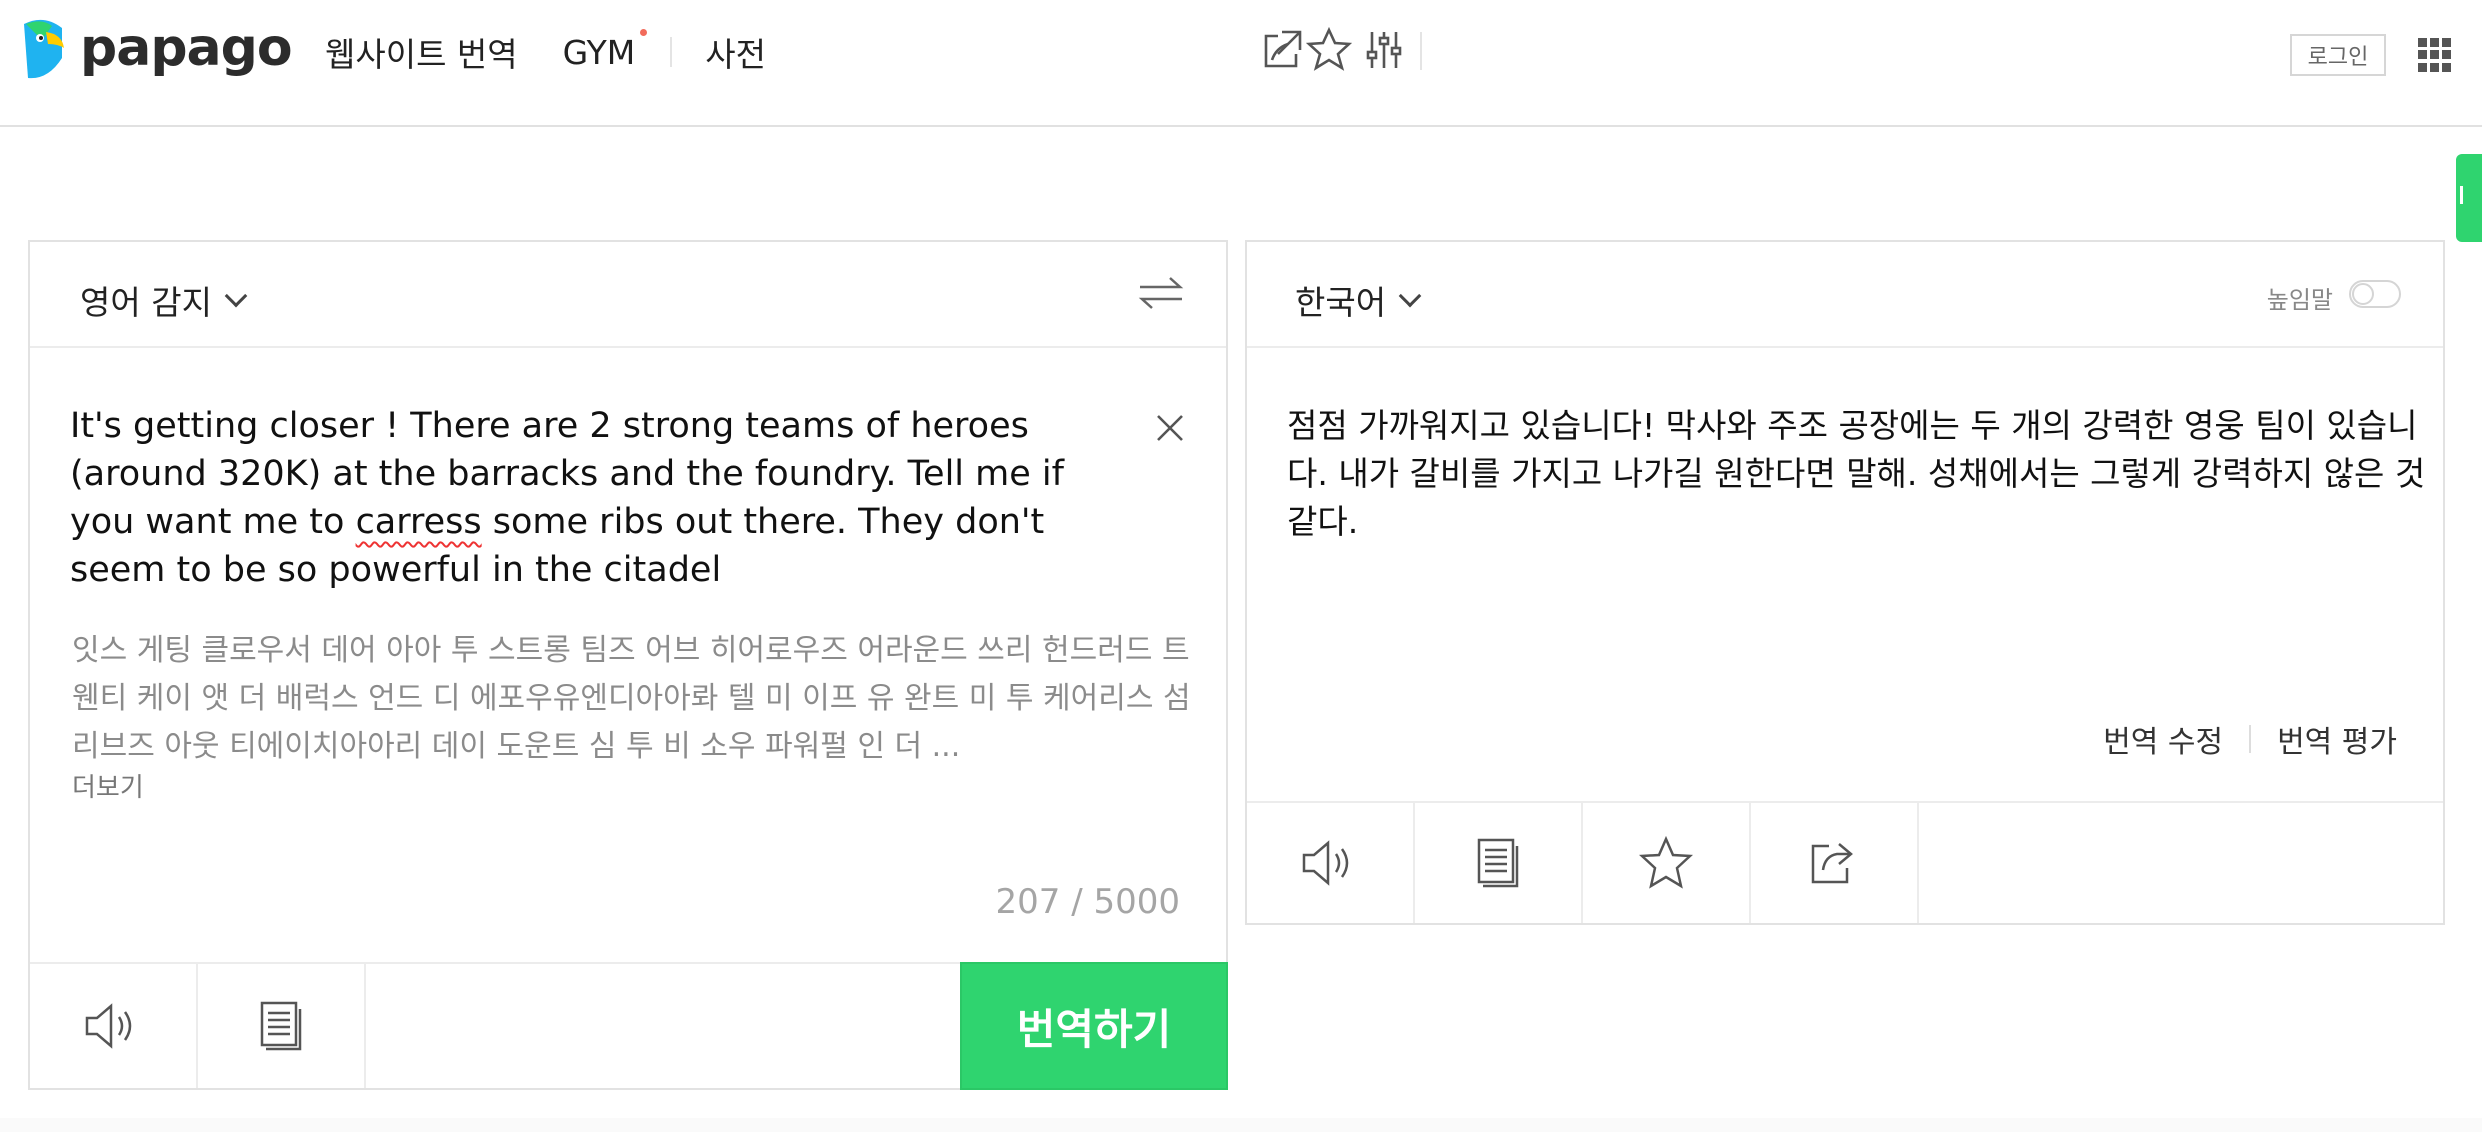 This screenshot has height=1132, width=2482. I want to click on target-favorite-button, so click(1667, 863).